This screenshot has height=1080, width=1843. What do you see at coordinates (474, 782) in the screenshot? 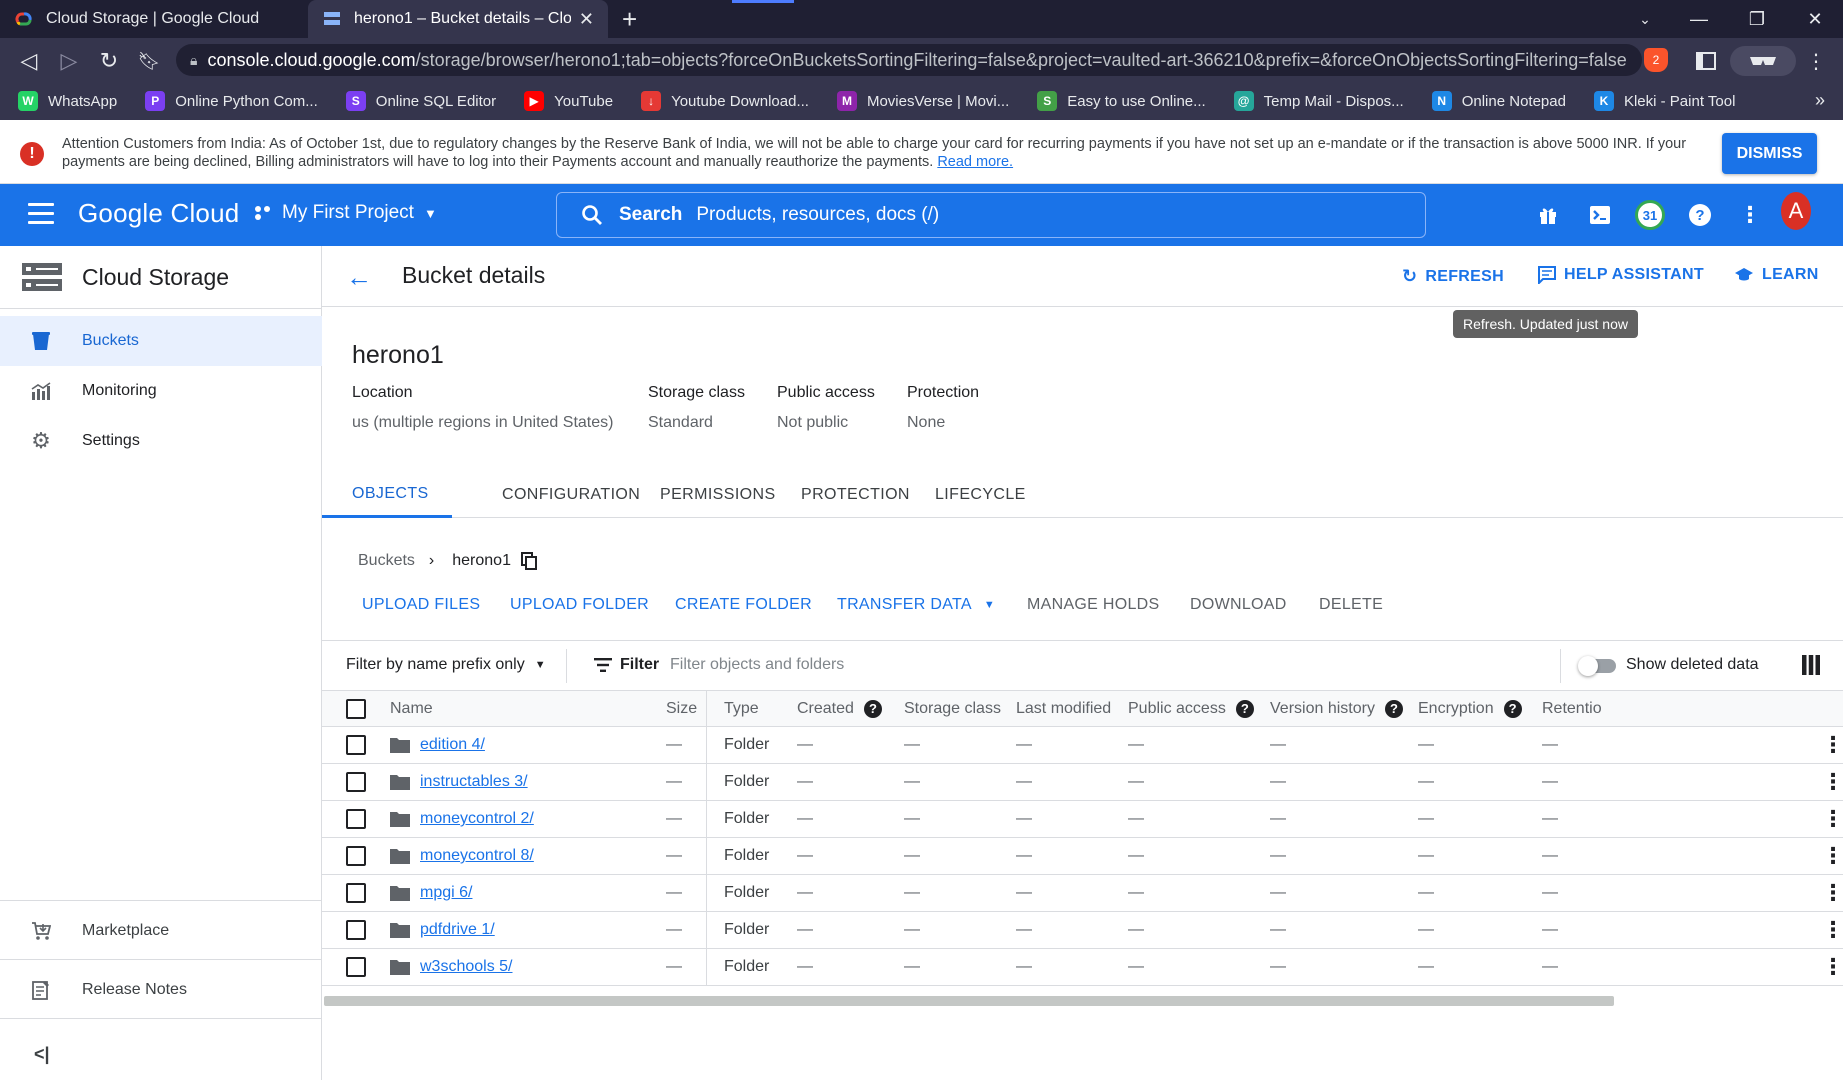
I see `folder-link: instructables 3/` at bounding box center [474, 782].